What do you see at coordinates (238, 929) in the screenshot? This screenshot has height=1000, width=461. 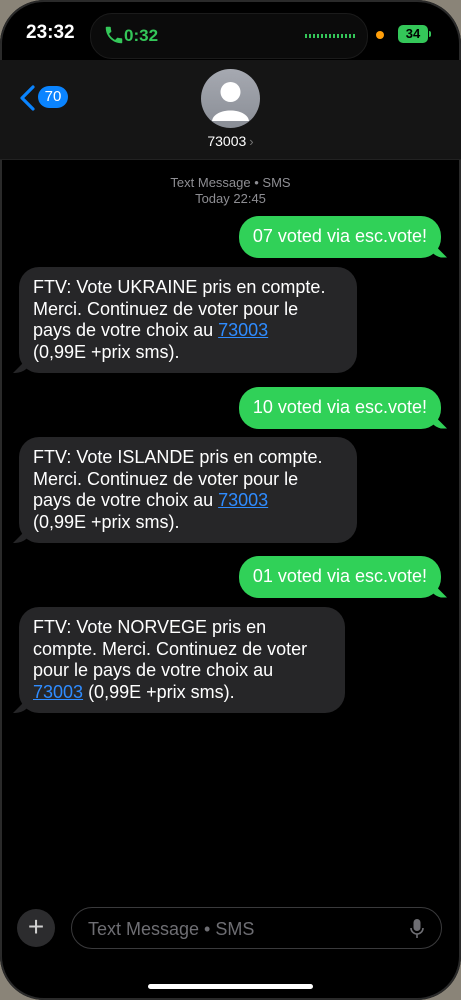 I see `message-input` at bounding box center [238, 929].